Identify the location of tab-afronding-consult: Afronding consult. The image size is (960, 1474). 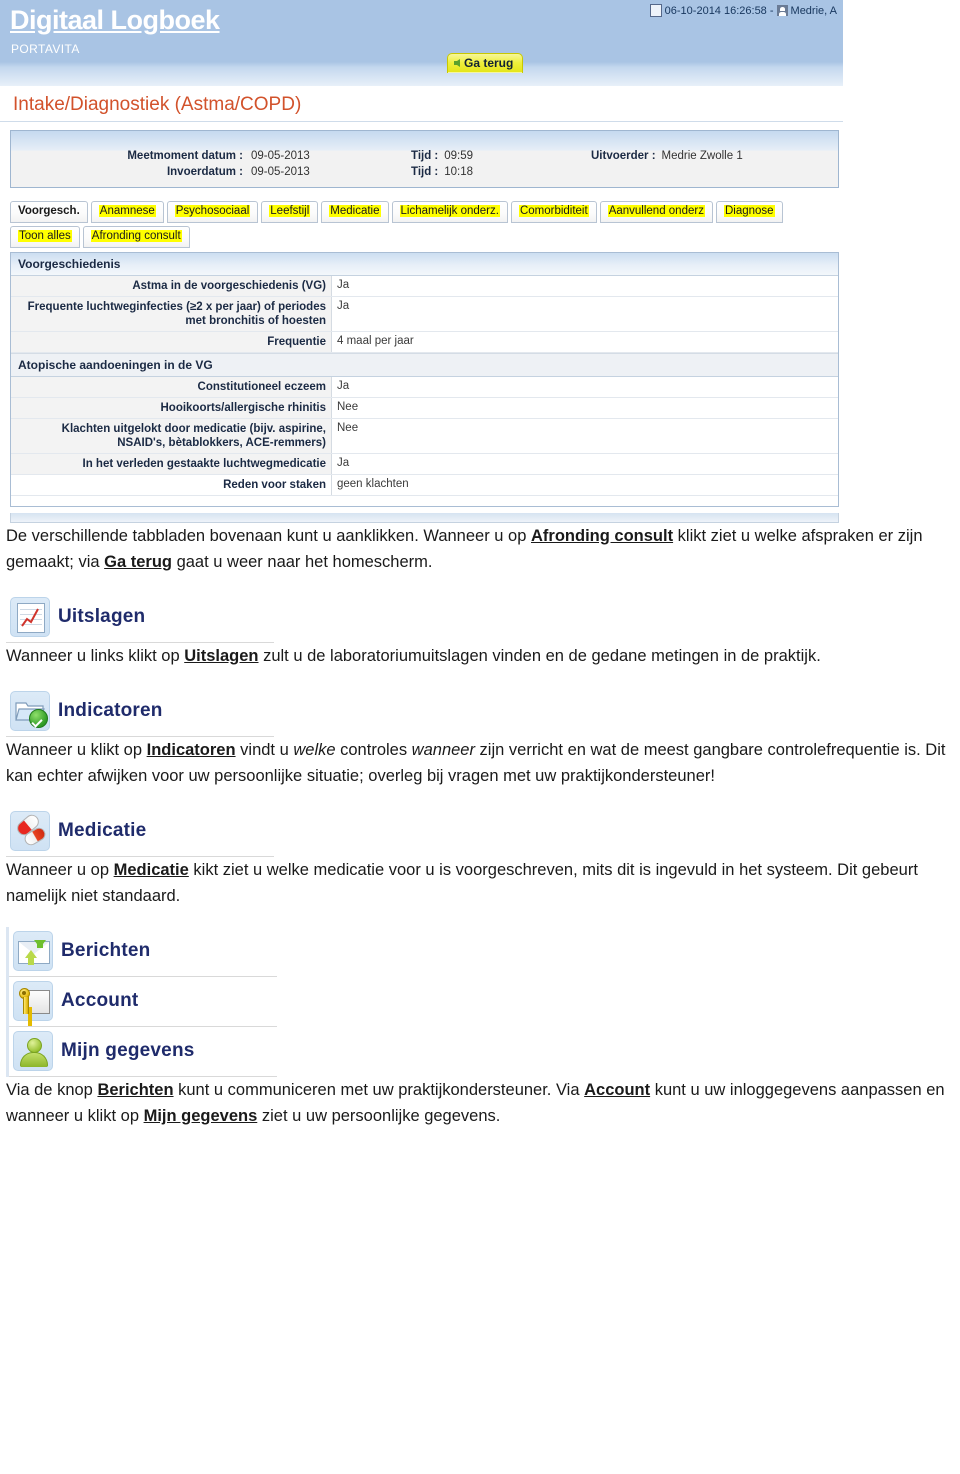
(136, 237).